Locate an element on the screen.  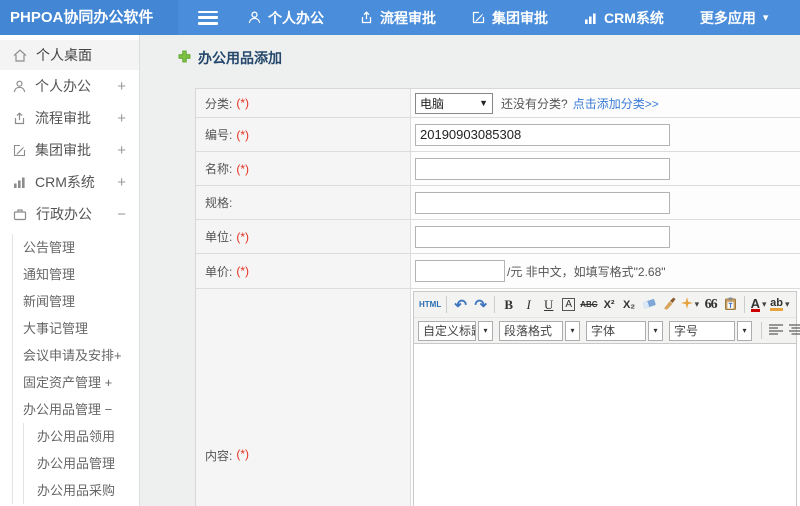
spec-label: 规格: is located at coordinates (219, 203).